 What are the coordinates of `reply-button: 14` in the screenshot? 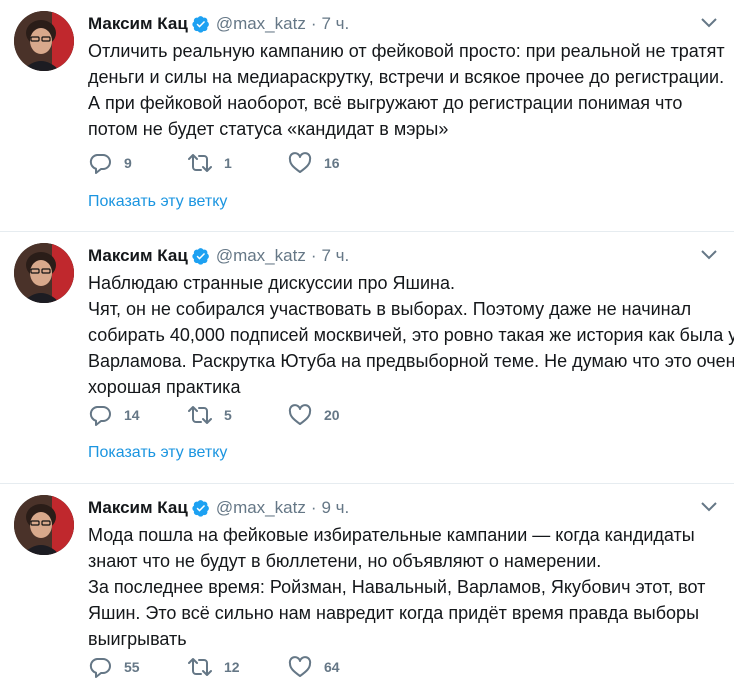 It's located at (138, 415).